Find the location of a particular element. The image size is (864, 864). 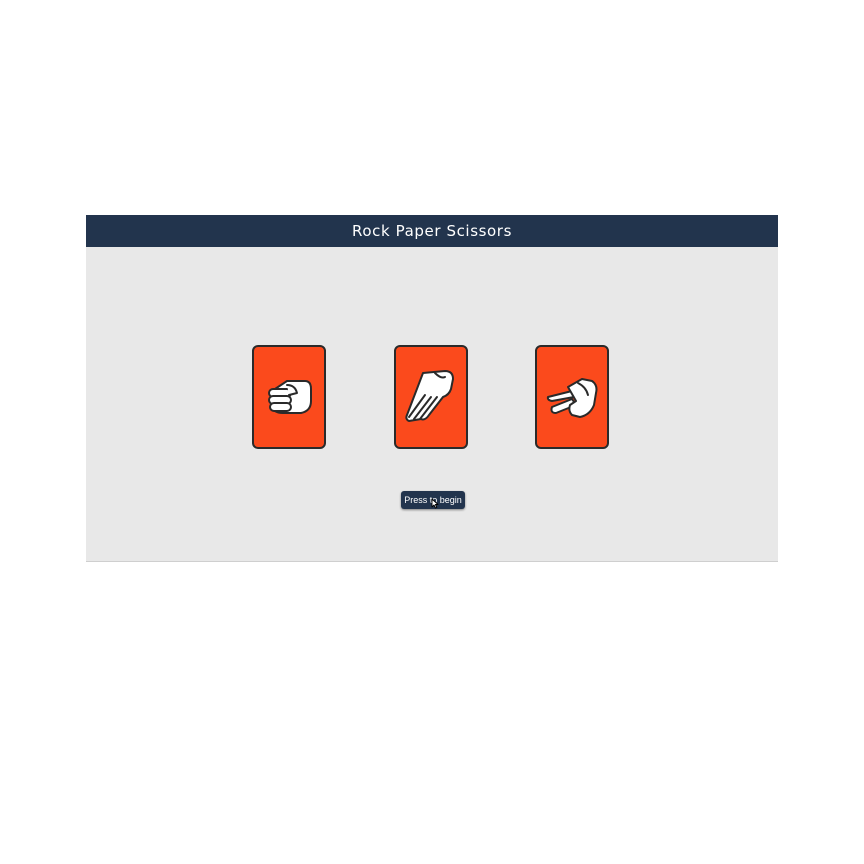

header-bar: Rock Paper Scissors is located at coordinates (432, 231).